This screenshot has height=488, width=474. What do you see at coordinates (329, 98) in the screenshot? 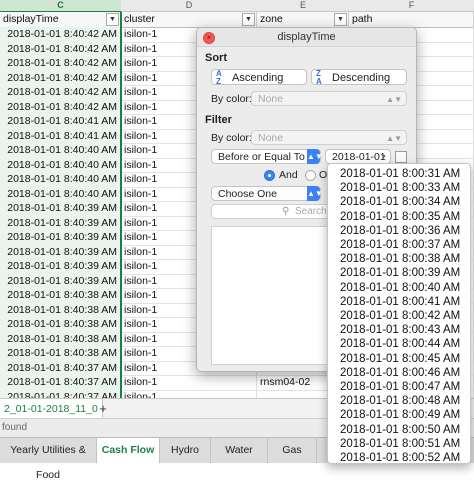
I see `sort-by-color-select: None ▲▼` at bounding box center [329, 98].